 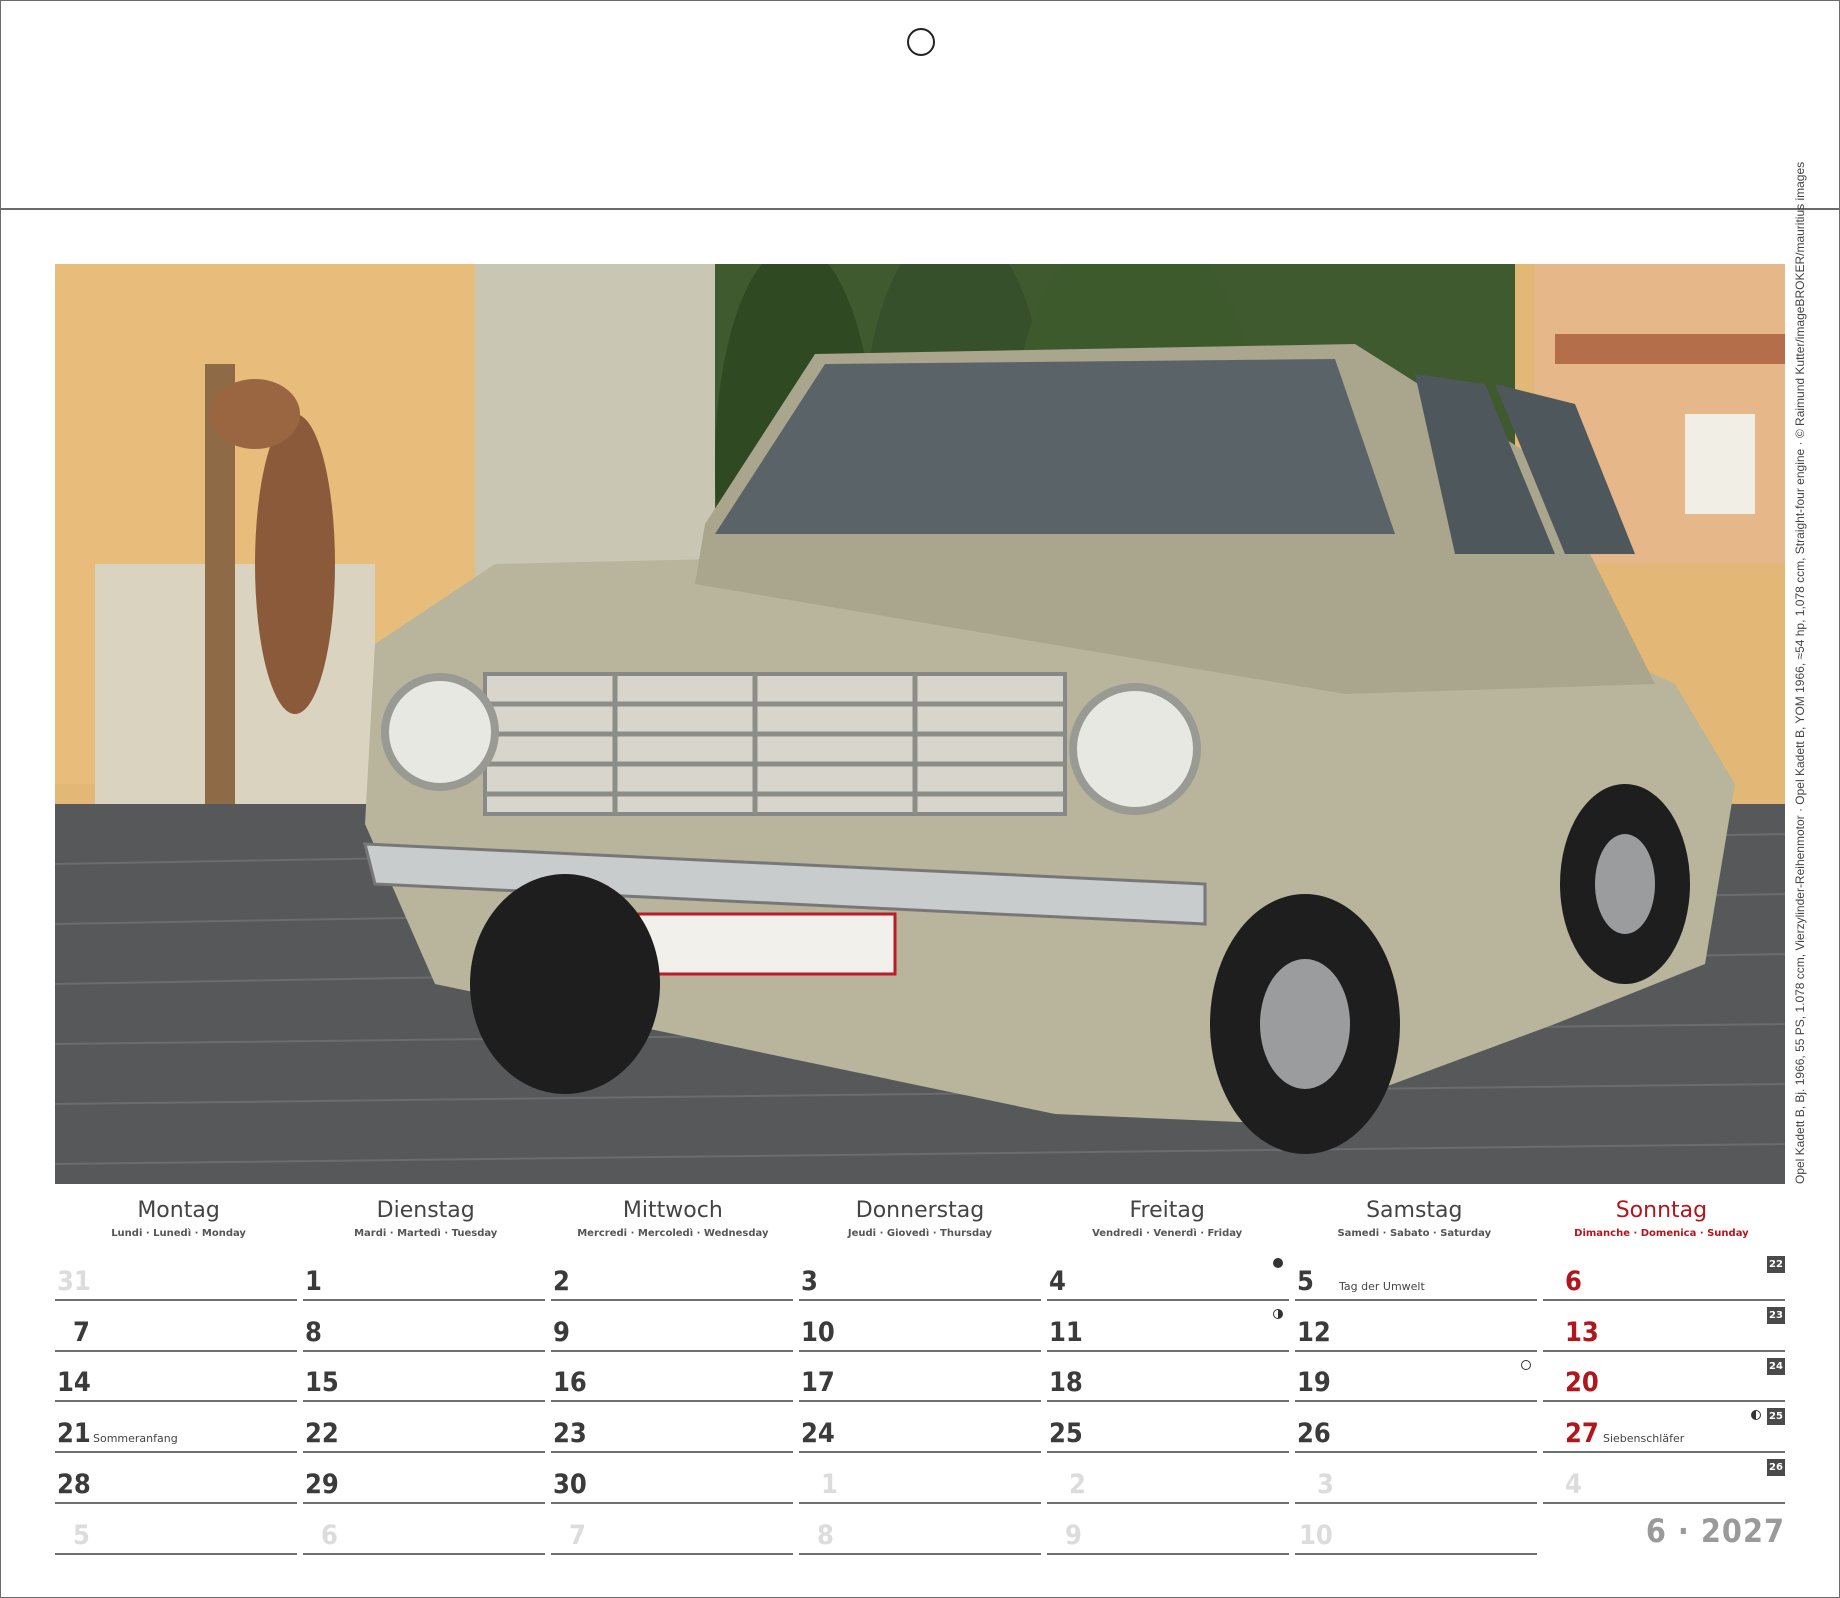 I want to click on weekday-thursday: Donnerstag Jeudi · Giovedì · Thursday, so click(x=919, y=1221).